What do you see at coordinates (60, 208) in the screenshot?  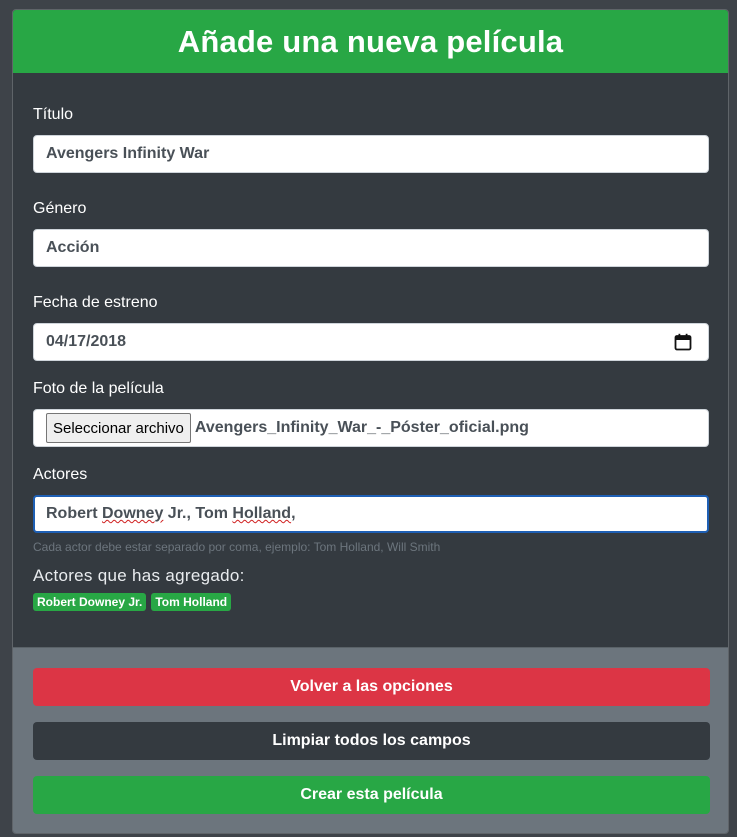 I see `genre-label: Género` at bounding box center [60, 208].